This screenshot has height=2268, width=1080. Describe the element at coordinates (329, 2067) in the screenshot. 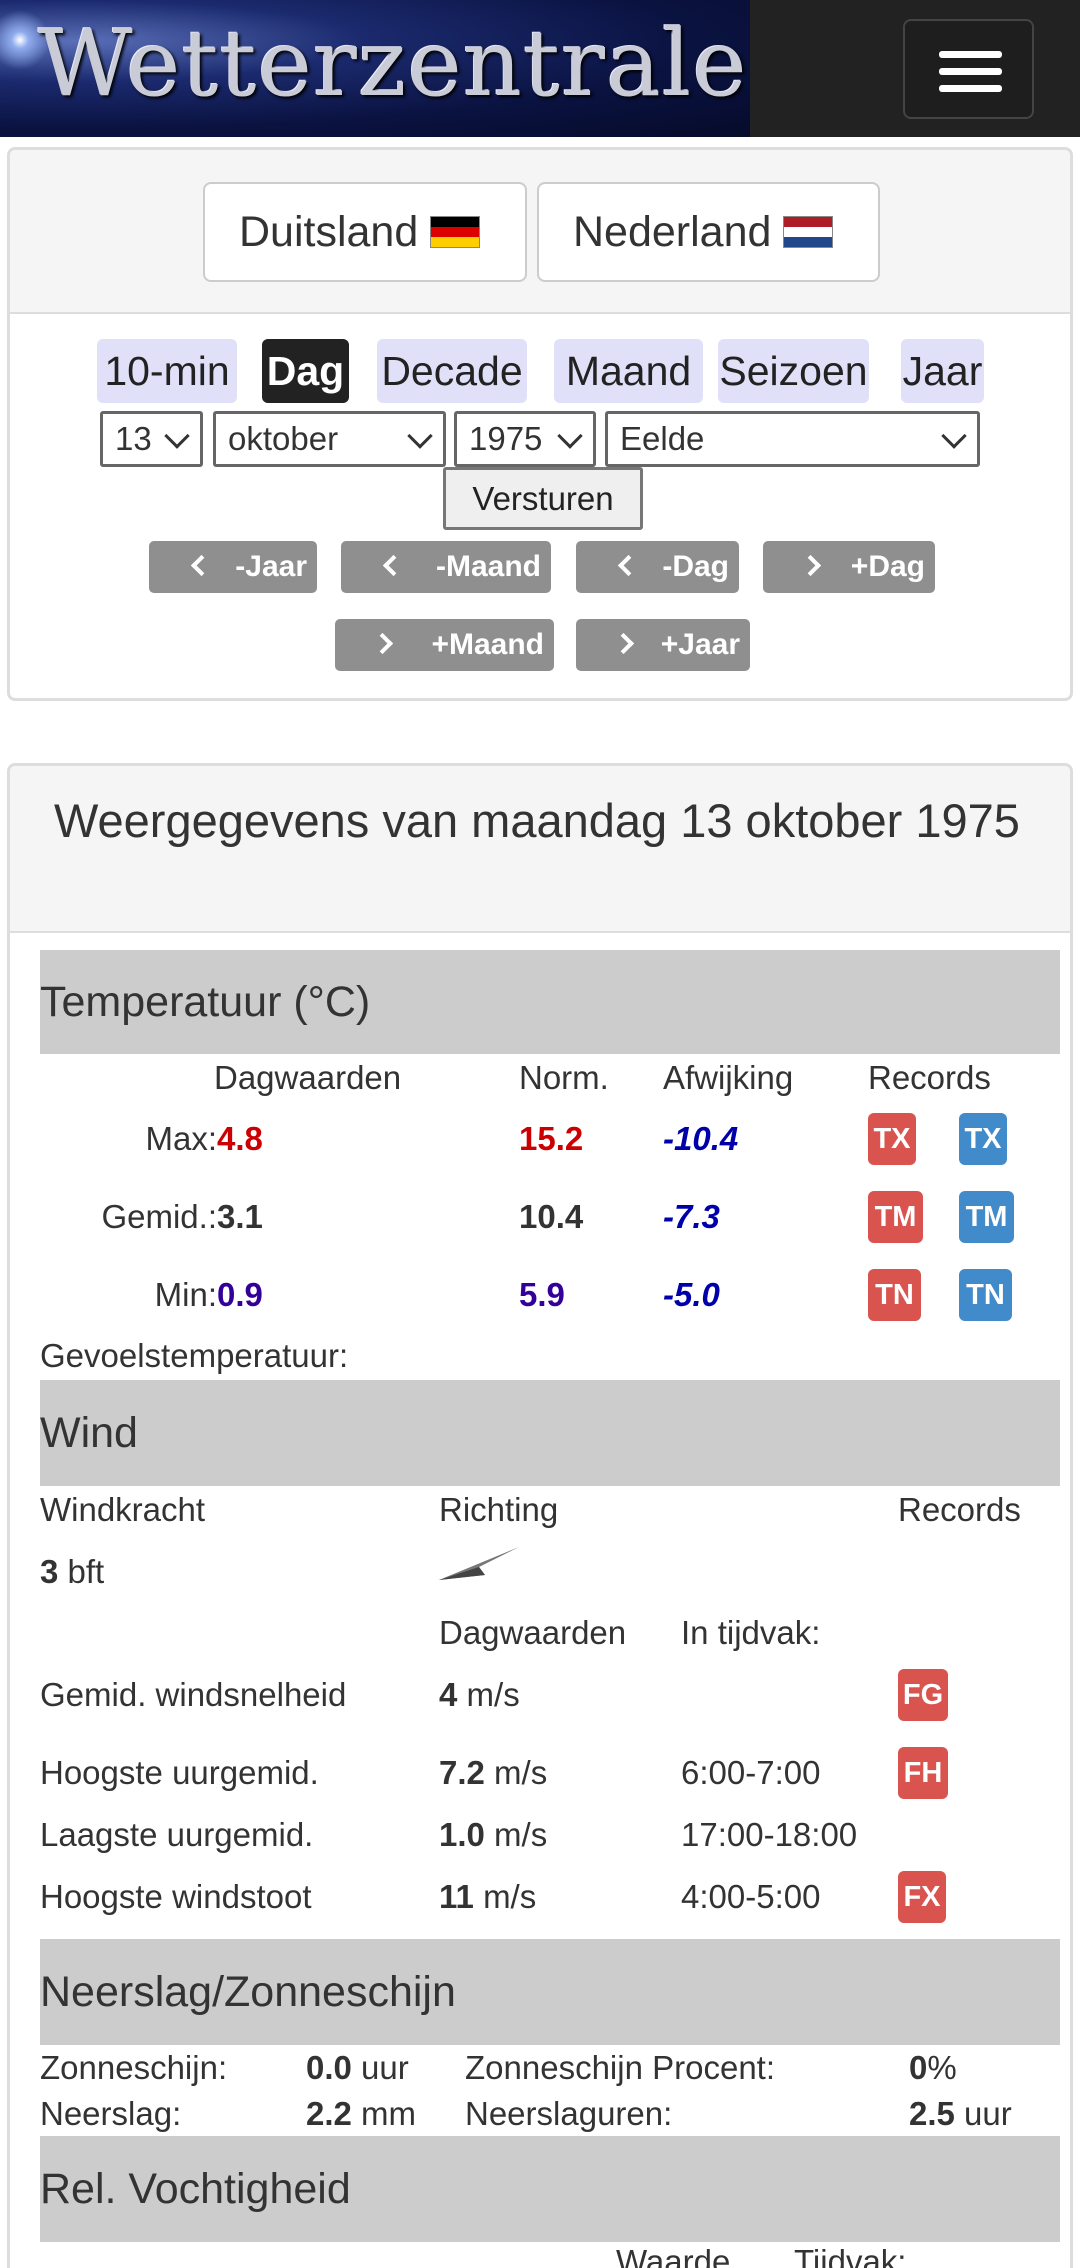

I see `sunshine-number: 0.0` at that location.